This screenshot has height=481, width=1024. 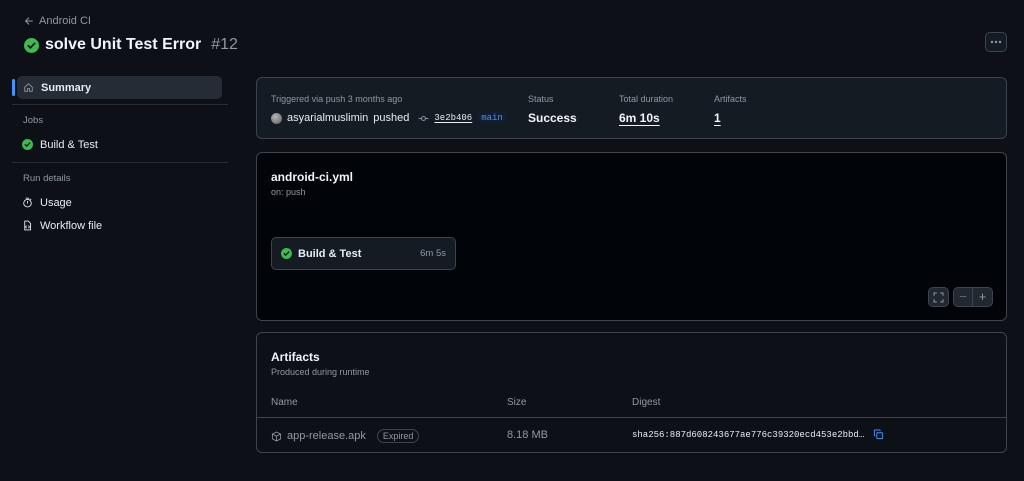 What do you see at coordinates (320, 372) in the screenshot?
I see `artifacts-subtitle: Produced during runtime` at bounding box center [320, 372].